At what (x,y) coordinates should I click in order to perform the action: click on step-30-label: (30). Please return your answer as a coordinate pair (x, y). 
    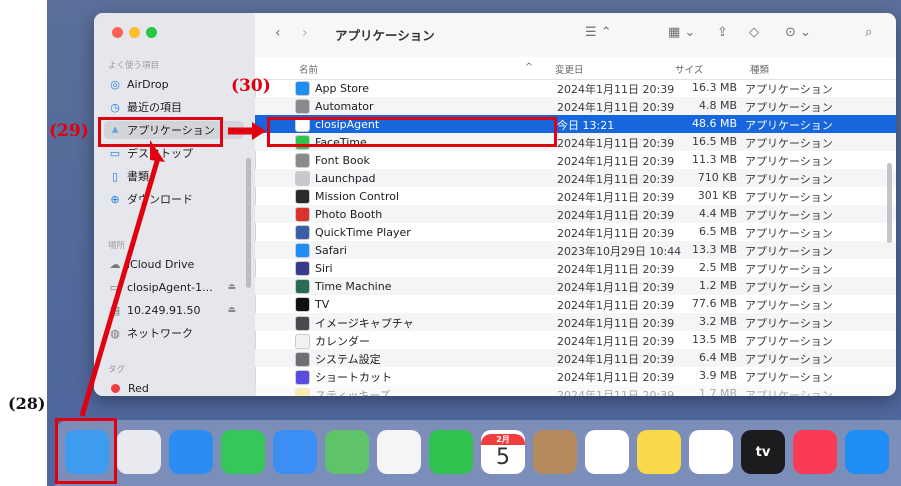
    Looking at the image, I should click on (251, 86).